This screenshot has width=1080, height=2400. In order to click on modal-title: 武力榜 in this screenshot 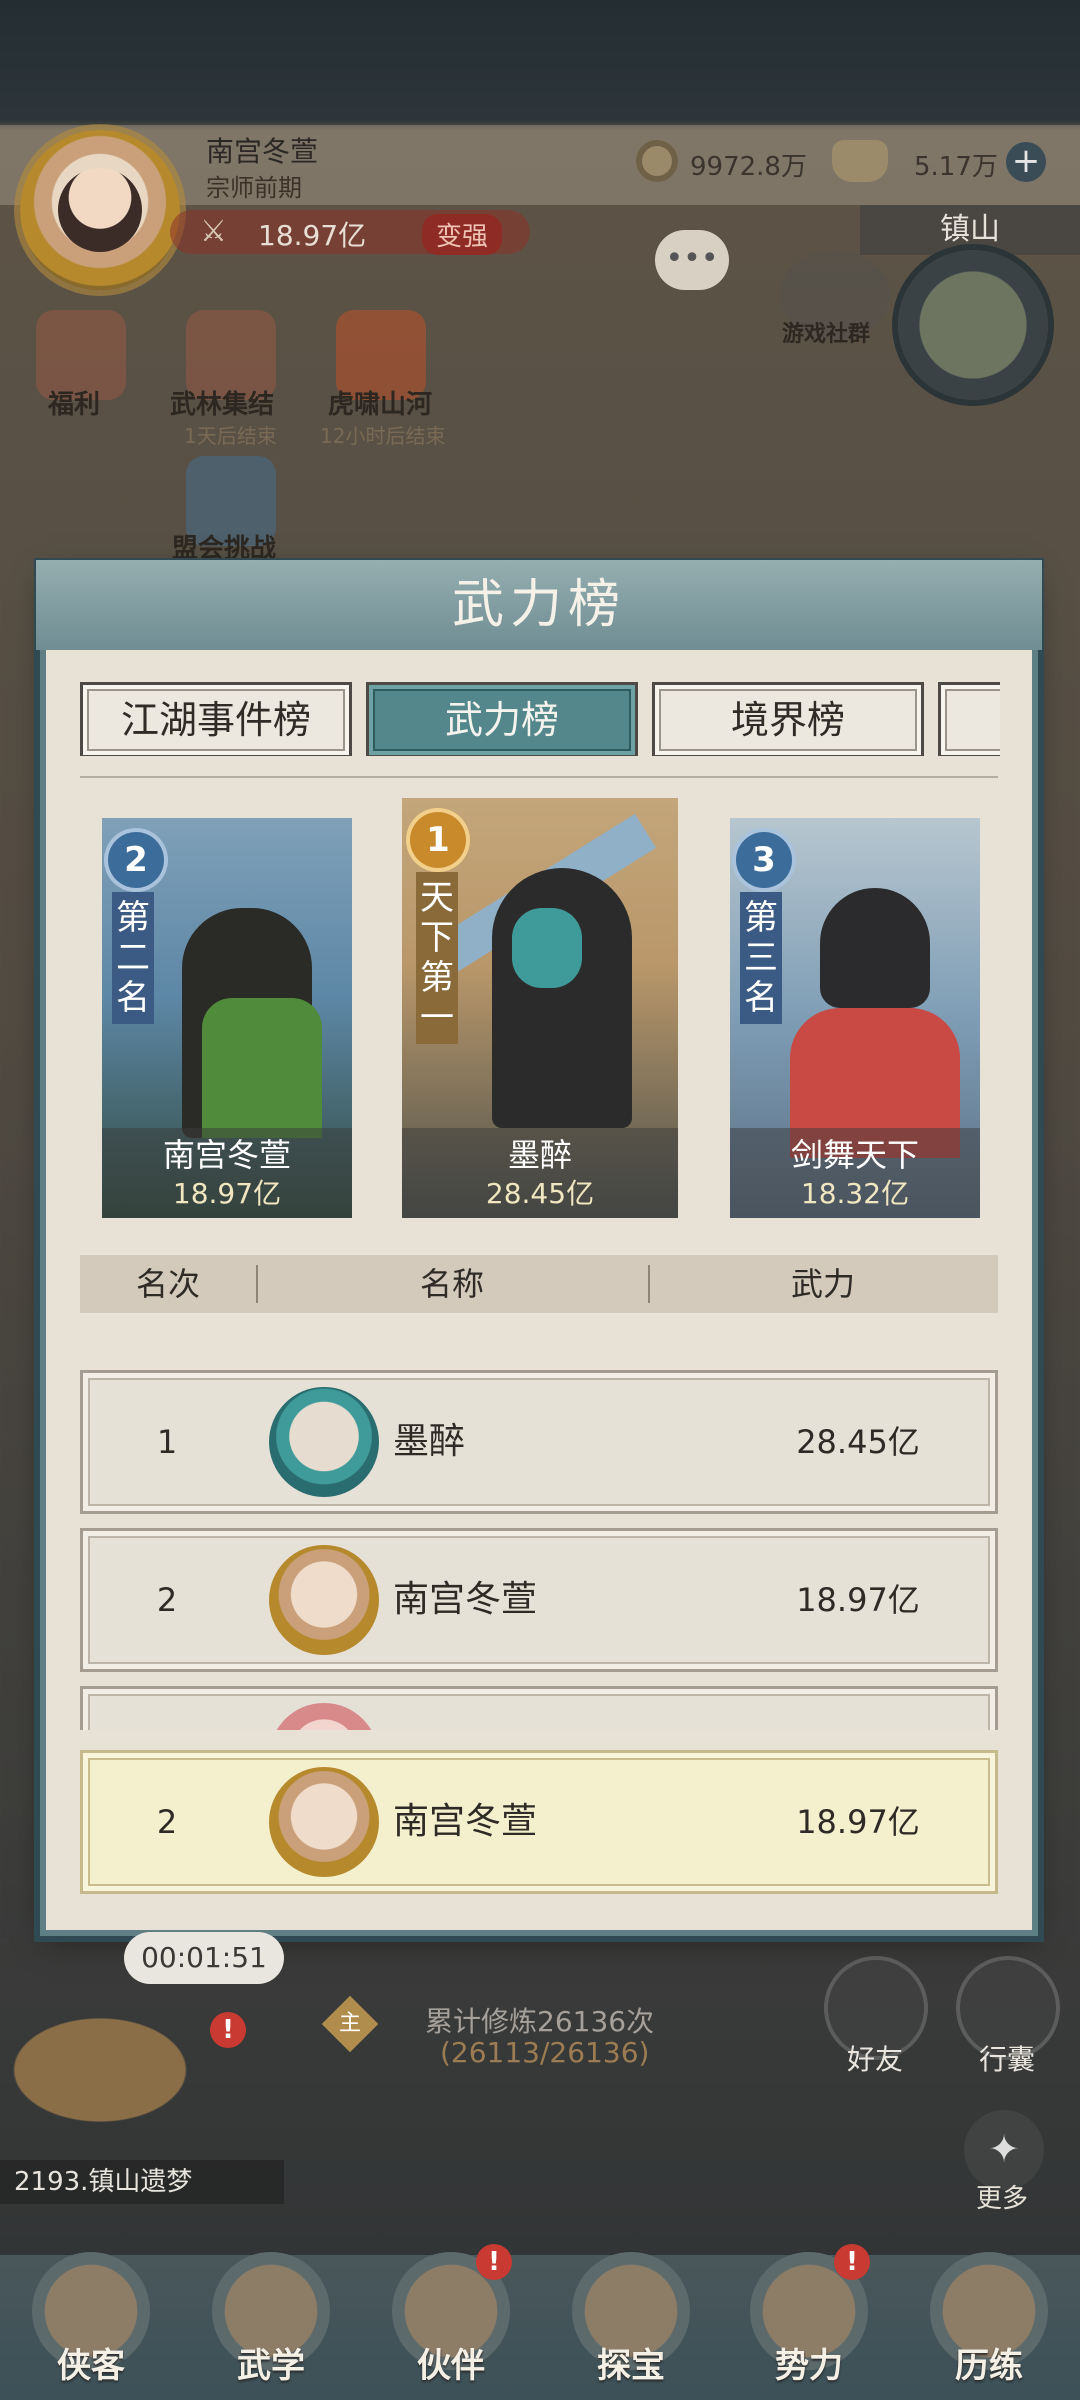, I will do `click(539, 605)`.